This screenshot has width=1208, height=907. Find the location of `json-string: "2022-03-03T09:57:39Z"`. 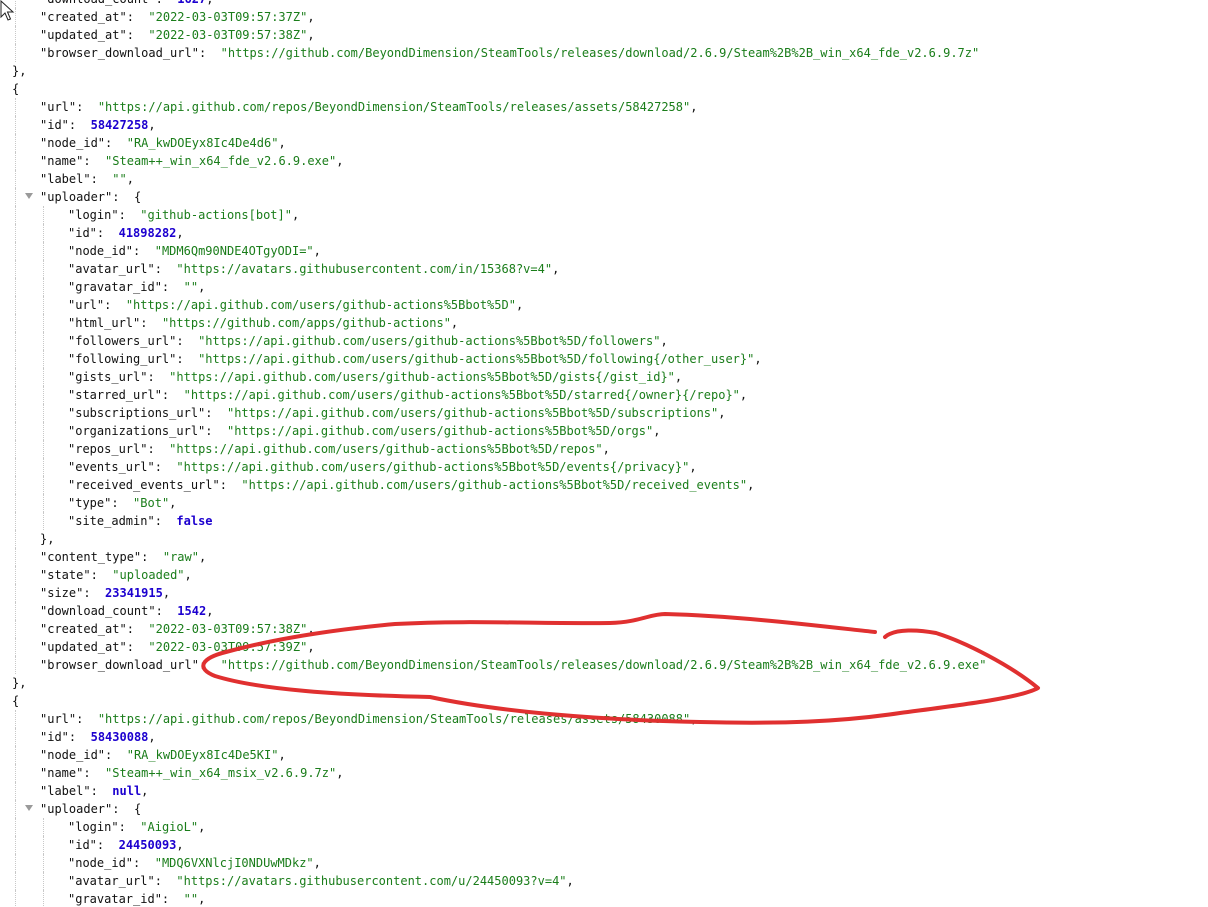

json-string: "2022-03-03T09:57:39Z" is located at coordinates (228, 647).